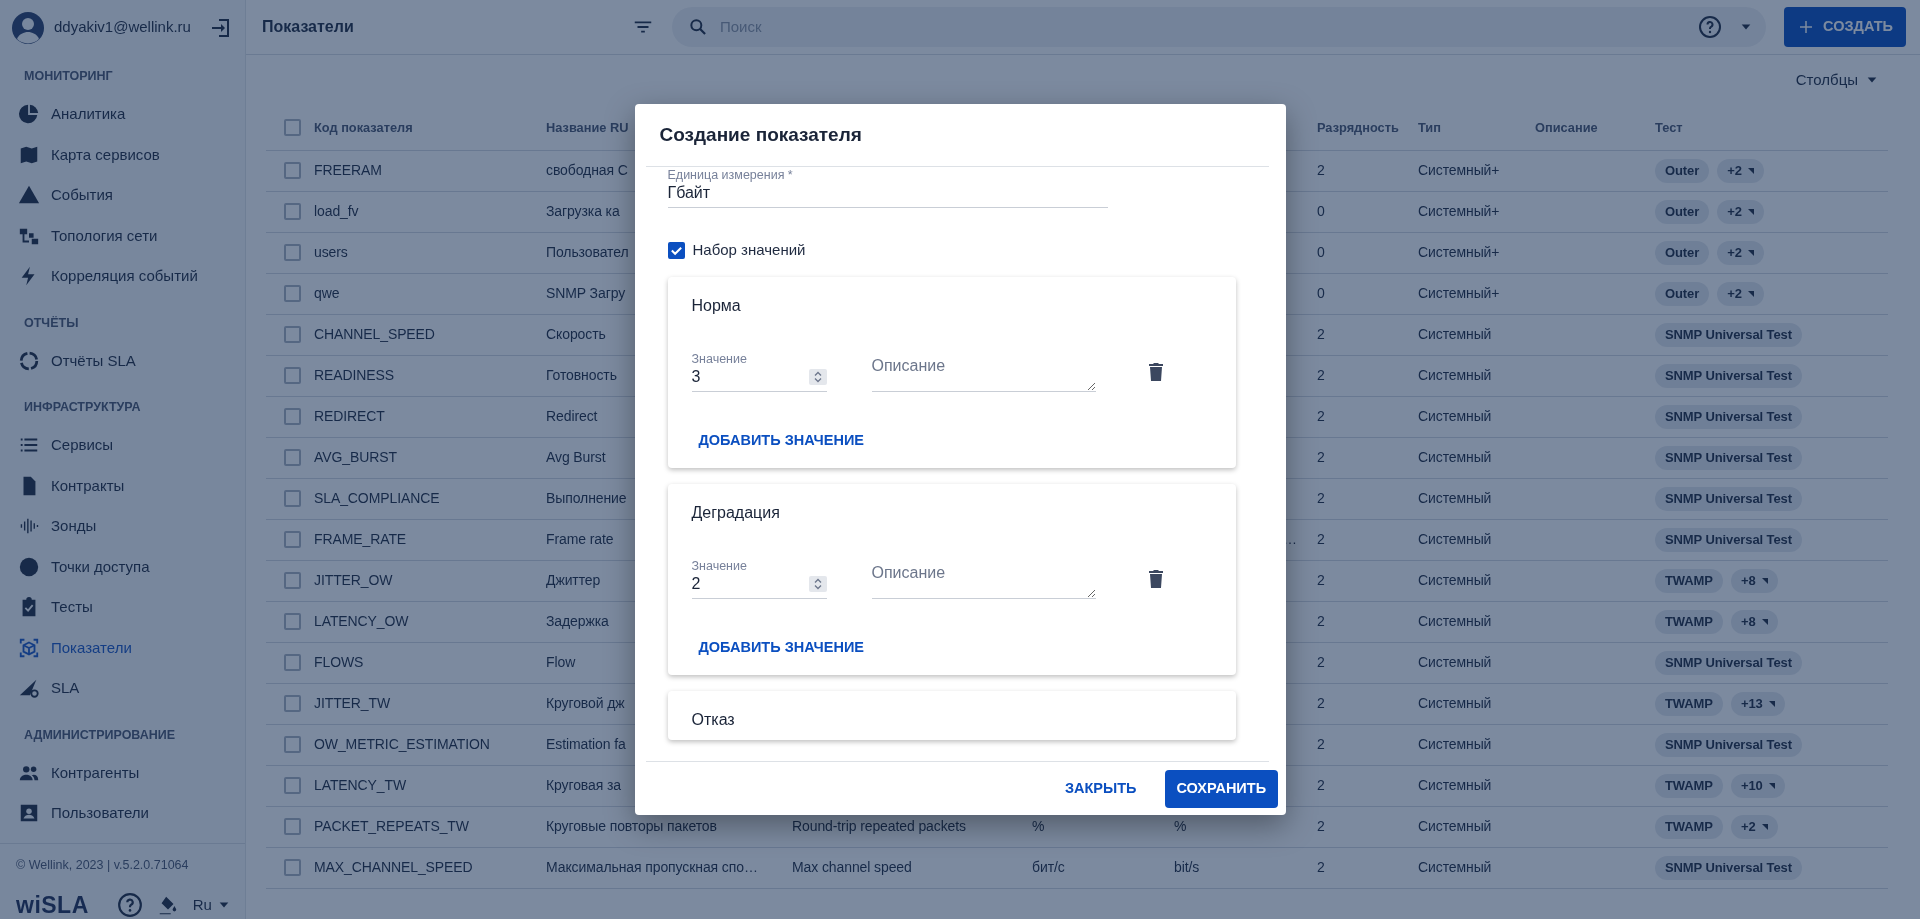  What do you see at coordinates (122, 688) in the screenshot?
I see `sidebar-item: SLA` at bounding box center [122, 688].